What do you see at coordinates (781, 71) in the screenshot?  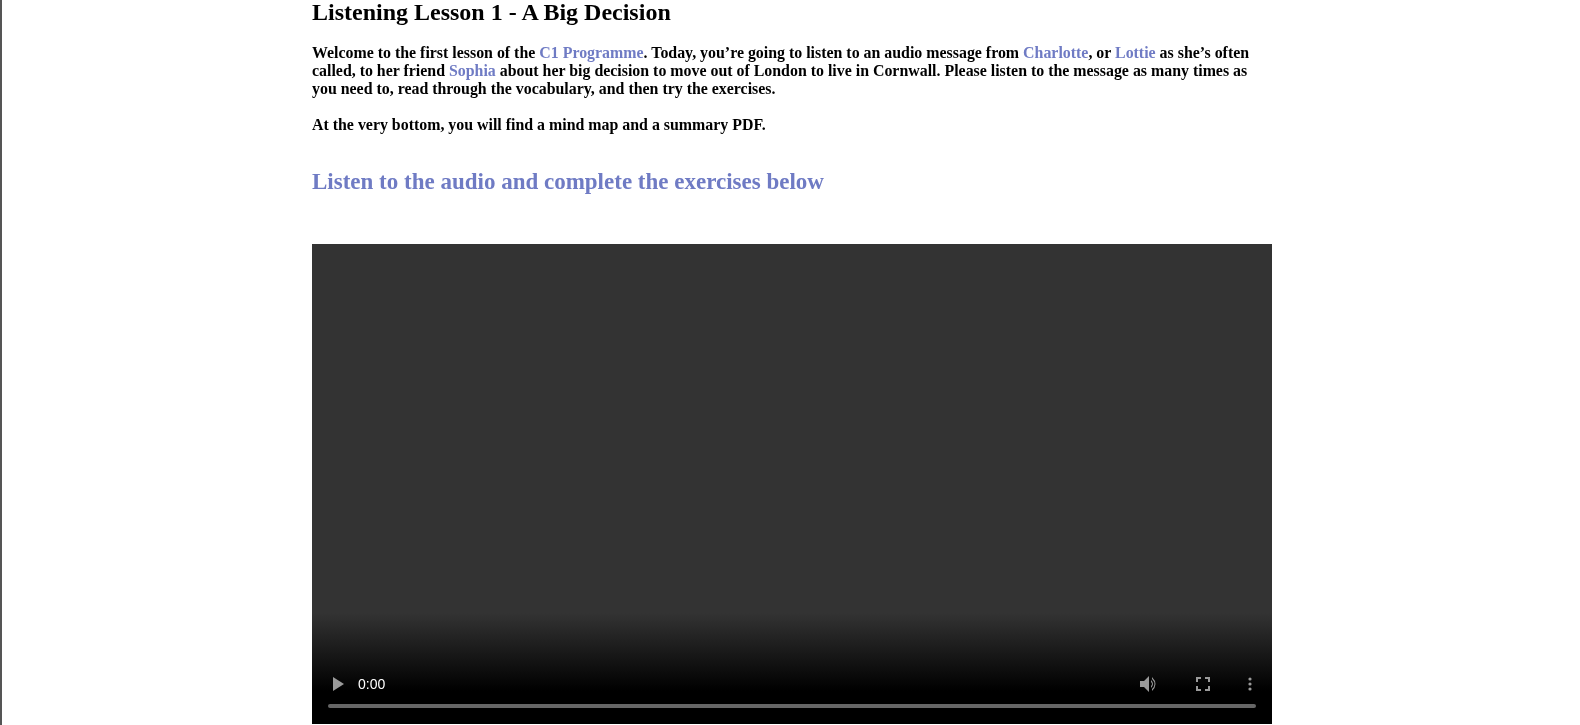 I see `intro-paragraph: Welcome to the first lesson of the C1 Programme. Today, you’re going to listen to an audio message from Charlotte, or Lottie as she’s often called, to her friend Sophia about her big decision to move out of London to live in Cornwall. Please listen to the message as many times as you need to, read through the vocabulary, and then try the exercises.` at bounding box center [781, 71].